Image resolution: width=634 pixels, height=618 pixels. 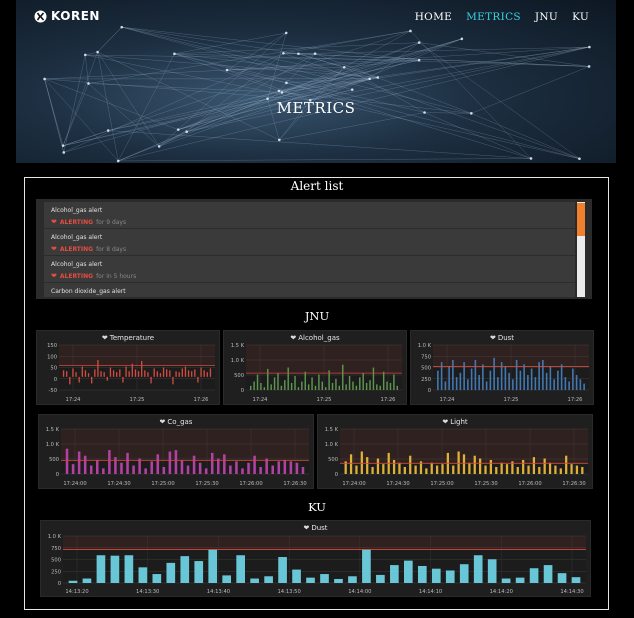 What do you see at coordinates (67, 16) in the screenshot?
I see `brand-logo: KOREN` at bounding box center [67, 16].